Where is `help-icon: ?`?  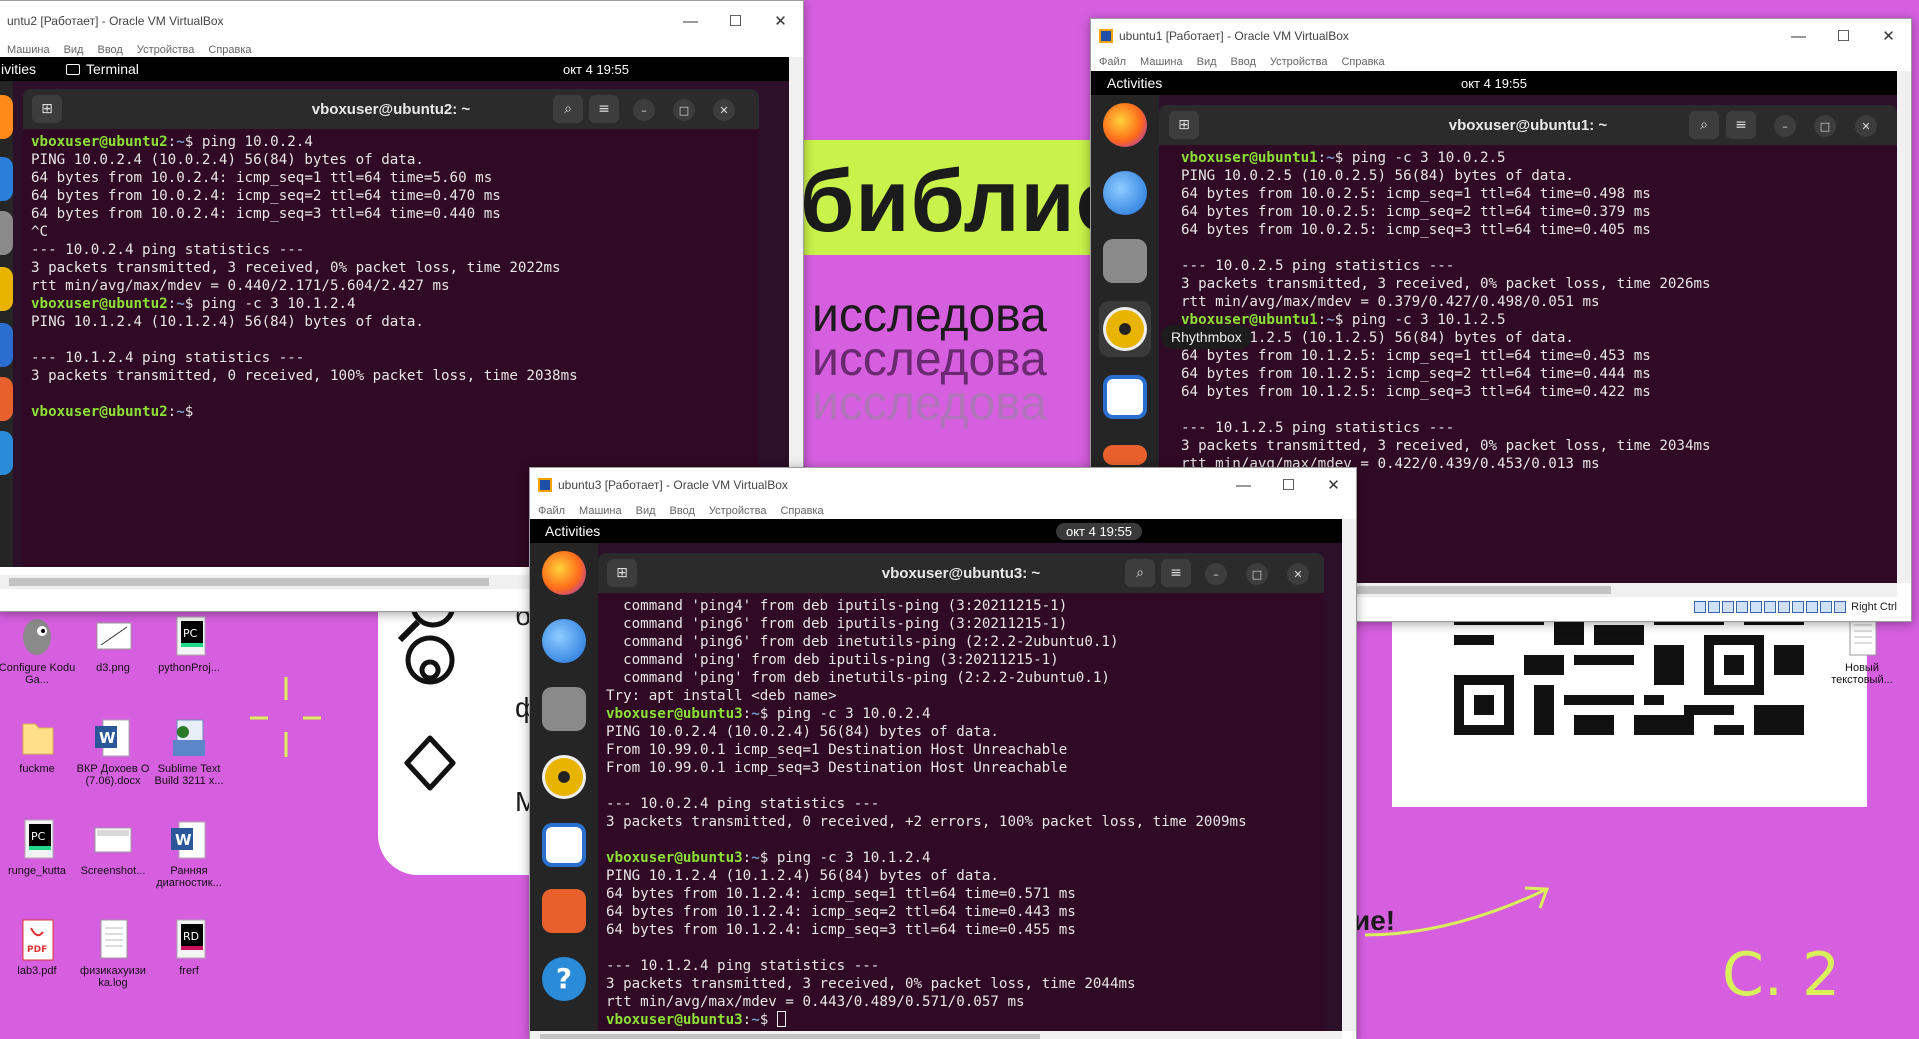
help-icon: ? is located at coordinates (564, 979).